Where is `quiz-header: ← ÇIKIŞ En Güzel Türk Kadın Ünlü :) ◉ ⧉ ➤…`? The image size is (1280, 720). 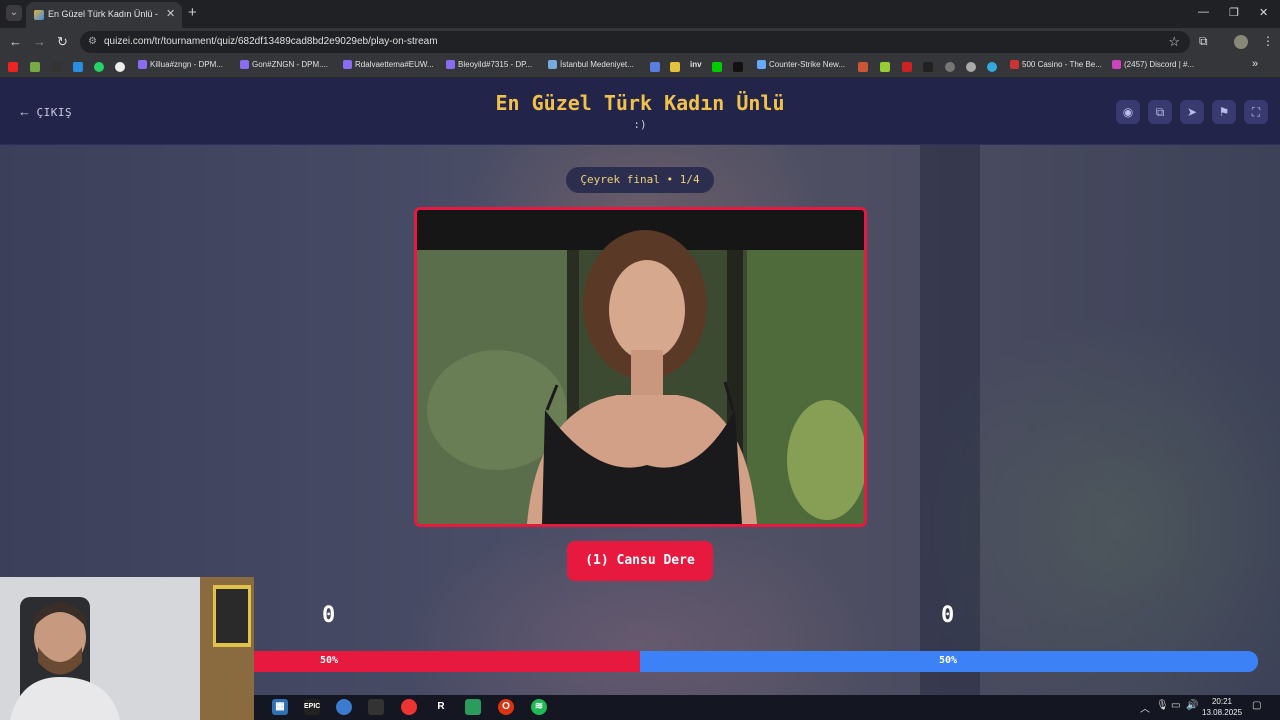 quiz-header: ← ÇIKIŞ En Güzel Türk Kadın Ünlü :) ◉ ⧉ ➤… is located at coordinates (640, 111).